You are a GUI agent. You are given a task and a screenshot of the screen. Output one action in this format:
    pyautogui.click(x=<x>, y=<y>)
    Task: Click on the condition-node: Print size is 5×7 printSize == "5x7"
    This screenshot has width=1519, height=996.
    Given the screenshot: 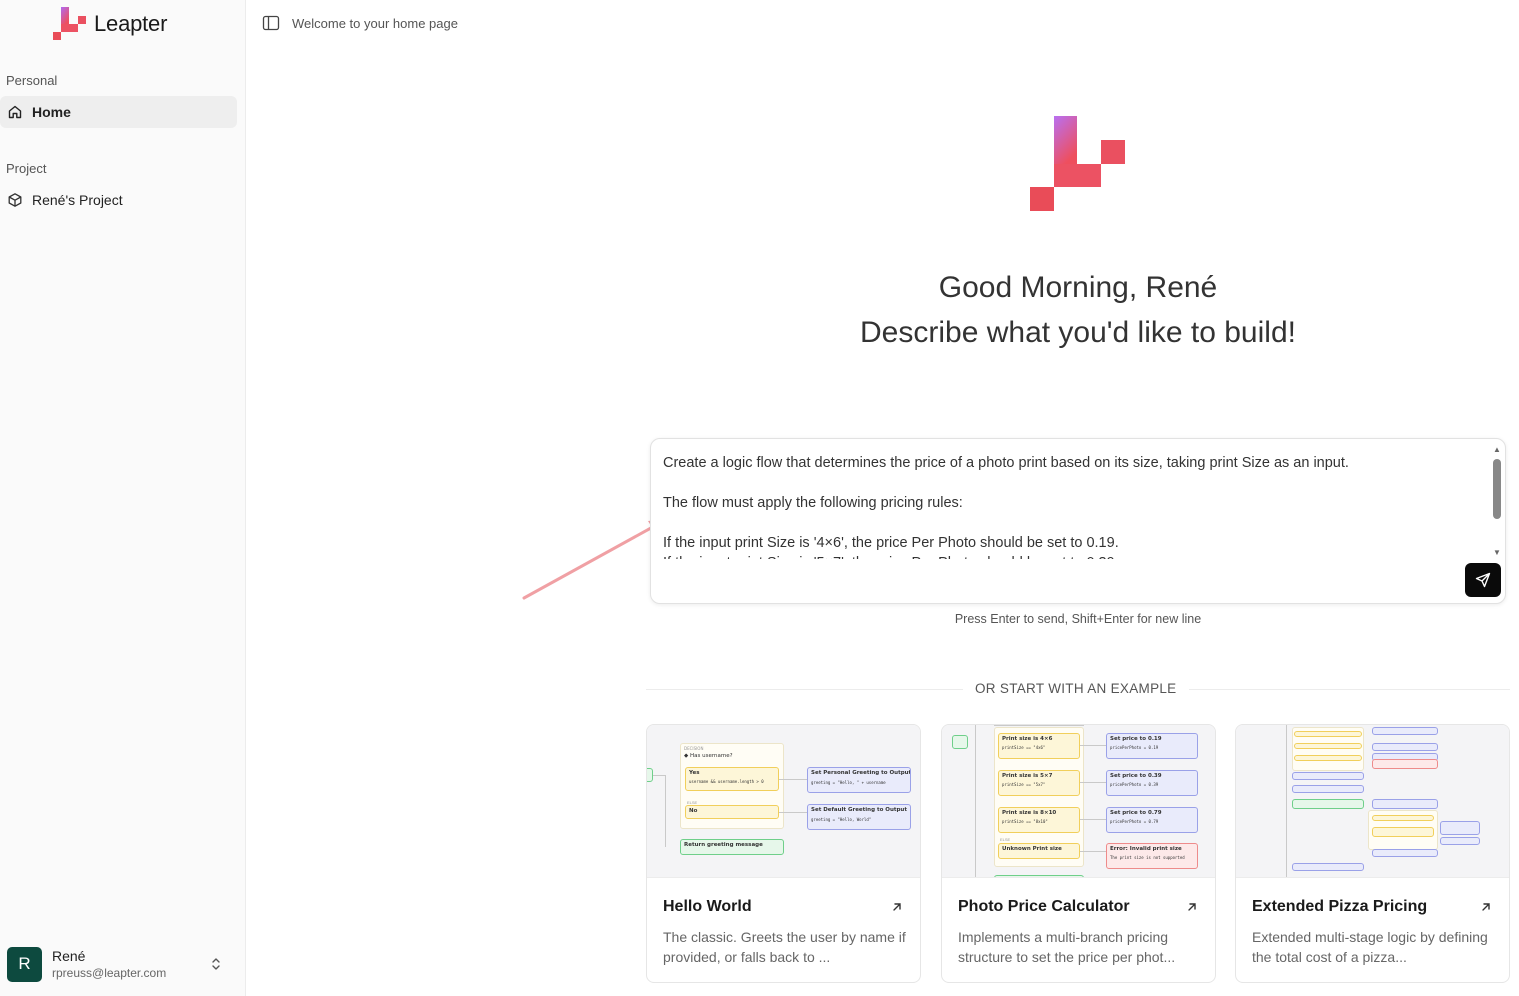 What is the action you would take?
    pyautogui.click(x=1039, y=783)
    